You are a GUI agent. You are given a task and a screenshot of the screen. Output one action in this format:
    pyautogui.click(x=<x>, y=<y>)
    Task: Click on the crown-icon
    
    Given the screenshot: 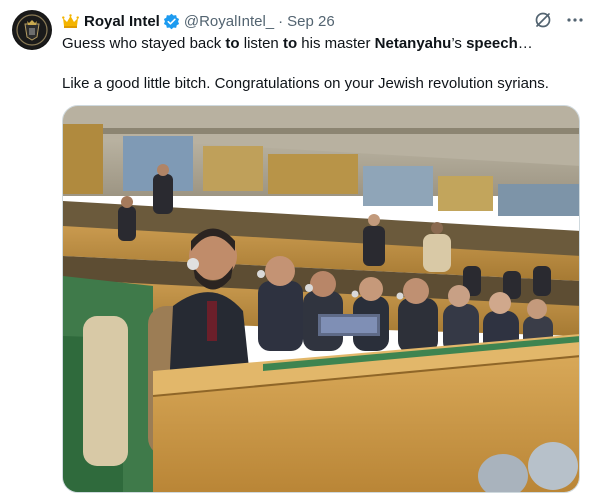 What is the action you would take?
    pyautogui.click(x=70, y=20)
    